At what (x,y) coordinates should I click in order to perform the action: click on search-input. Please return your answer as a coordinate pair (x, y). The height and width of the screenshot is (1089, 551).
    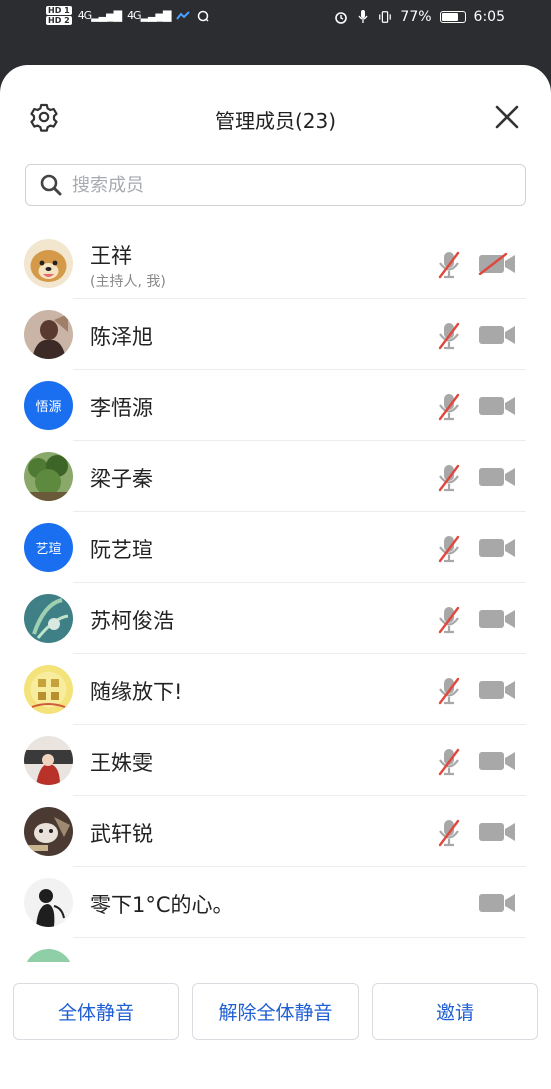
    Looking at the image, I should click on (282, 185).